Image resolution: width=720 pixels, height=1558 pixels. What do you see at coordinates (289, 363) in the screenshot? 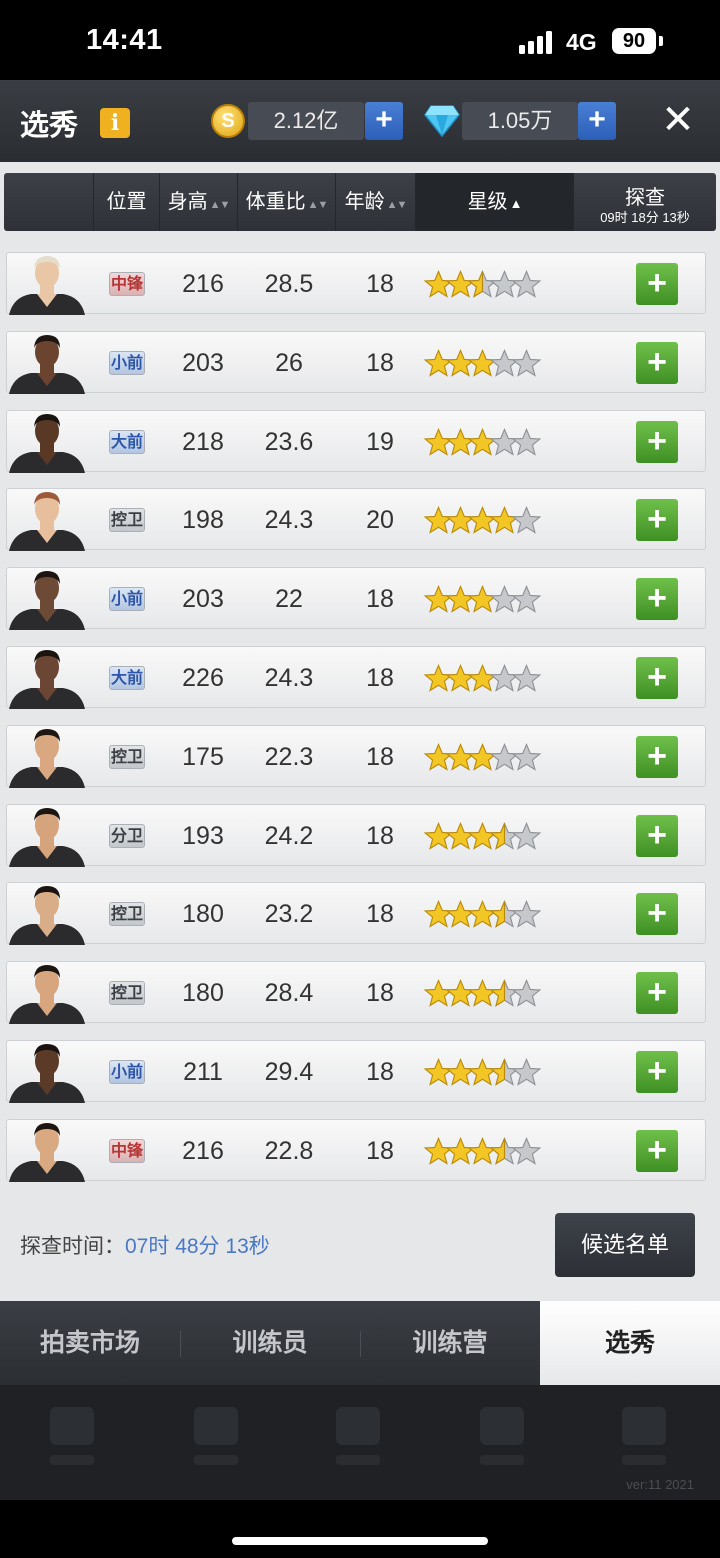
I see `weight-ratio-value: 26` at bounding box center [289, 363].